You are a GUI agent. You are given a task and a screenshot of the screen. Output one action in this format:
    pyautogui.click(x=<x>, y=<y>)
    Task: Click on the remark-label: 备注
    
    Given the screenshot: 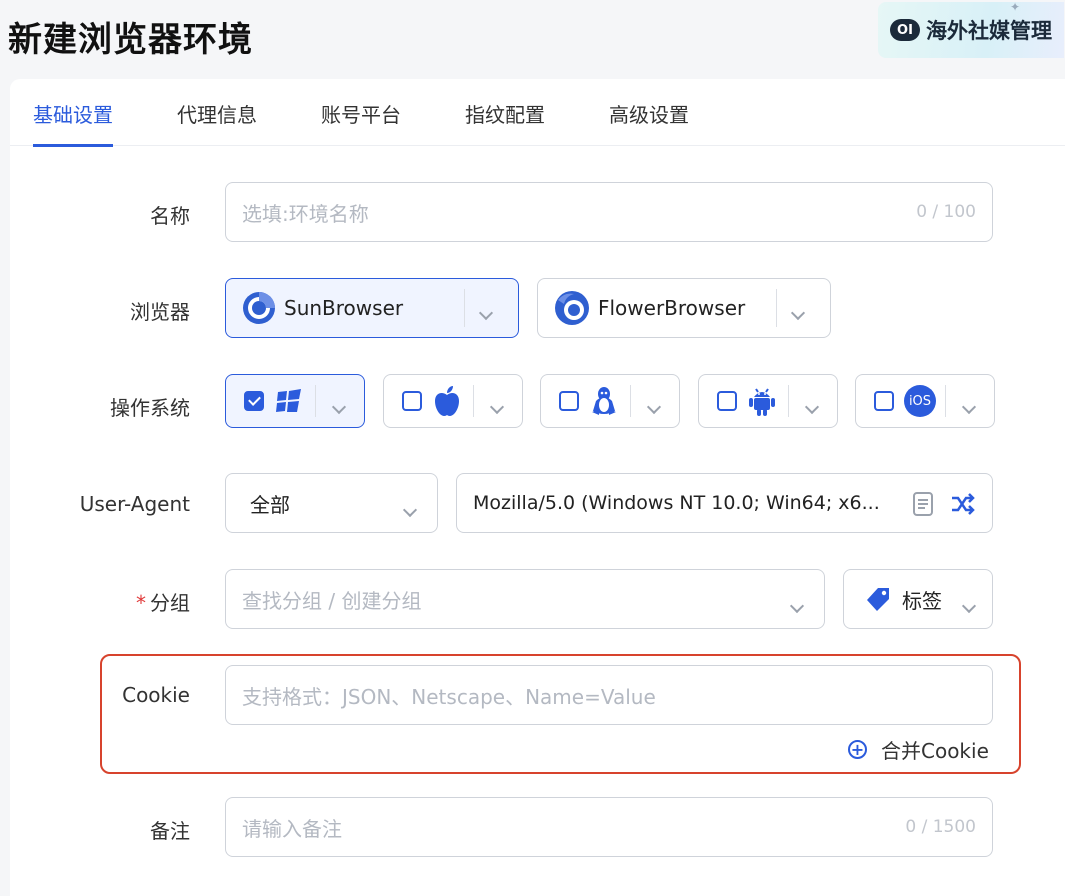 What is the action you would take?
    pyautogui.click(x=170, y=831)
    